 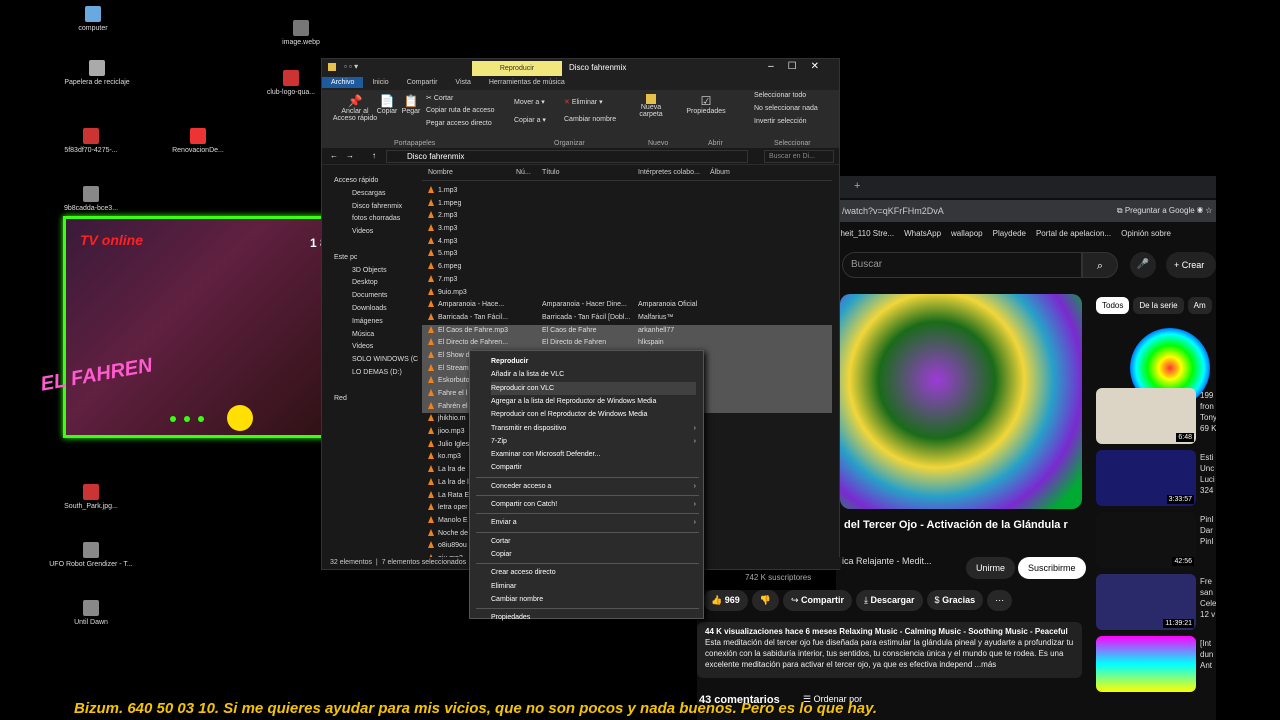 I want to click on file-row: 1.mpeg, so click(x=627, y=204).